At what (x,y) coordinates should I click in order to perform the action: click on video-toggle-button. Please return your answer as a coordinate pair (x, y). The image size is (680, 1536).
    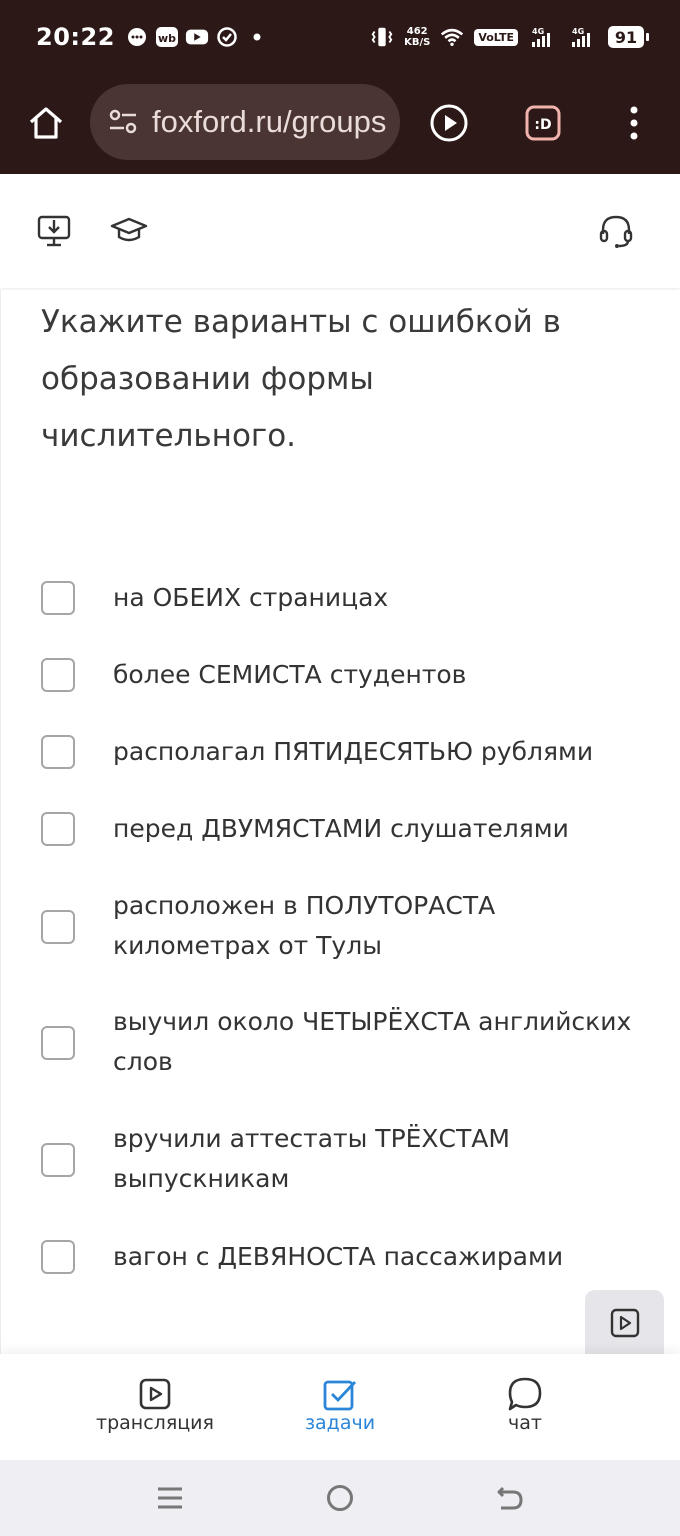
    Looking at the image, I should click on (624, 1322).